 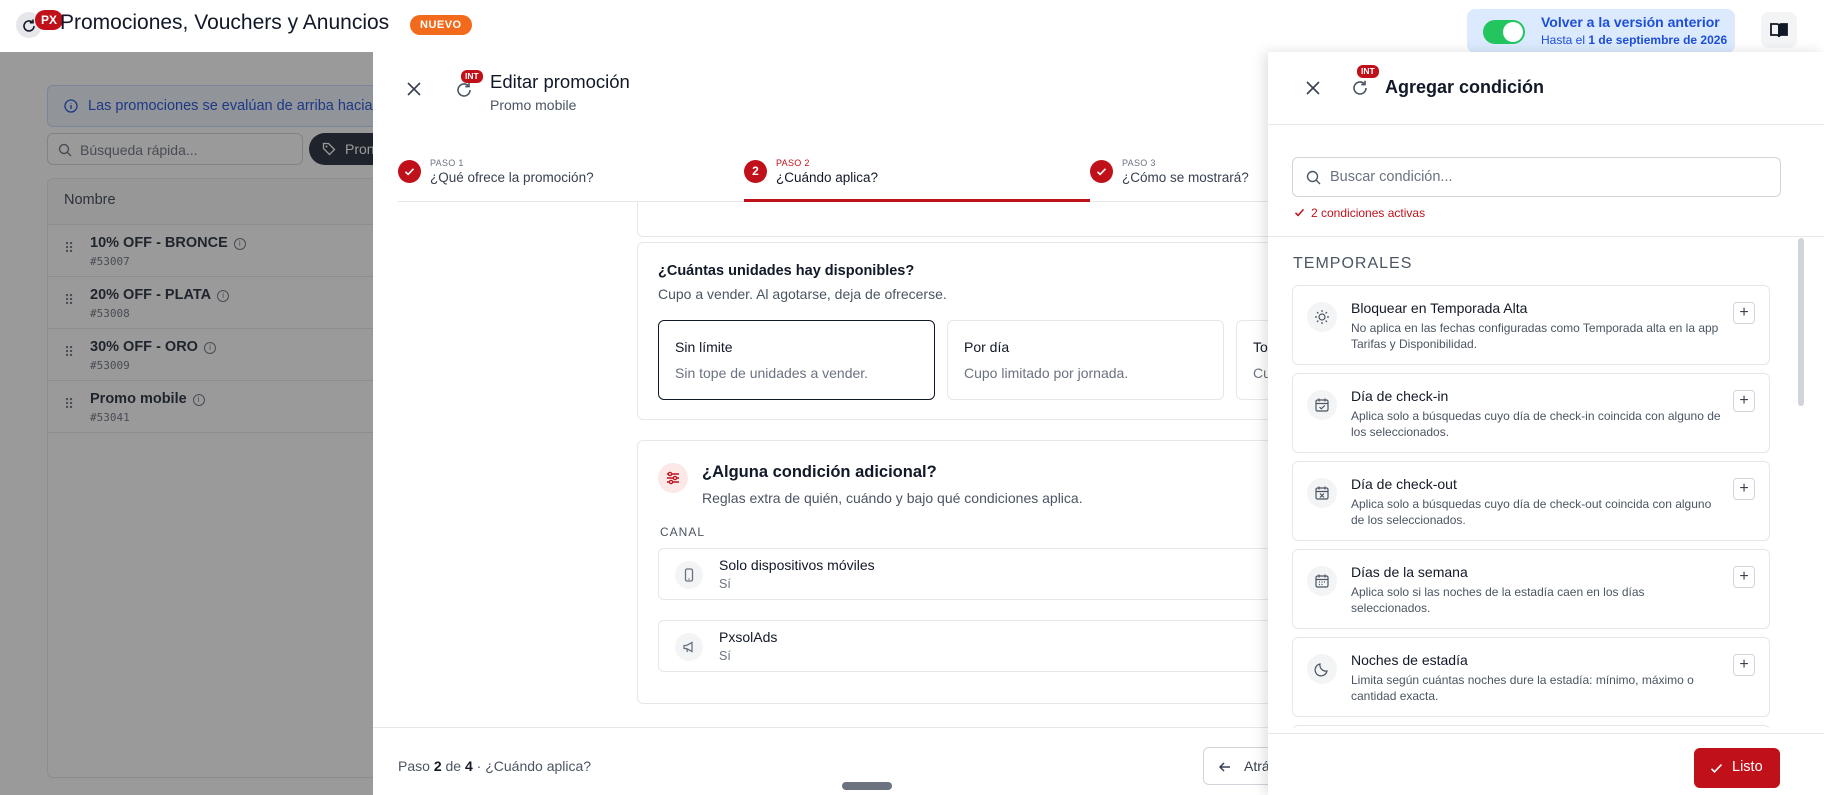 I want to click on step-number-badge: 2, so click(x=755, y=171).